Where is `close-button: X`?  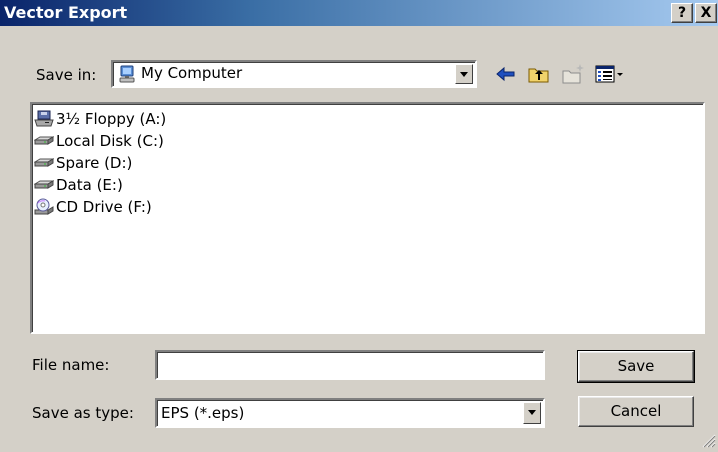
close-button: X is located at coordinates (706, 13).